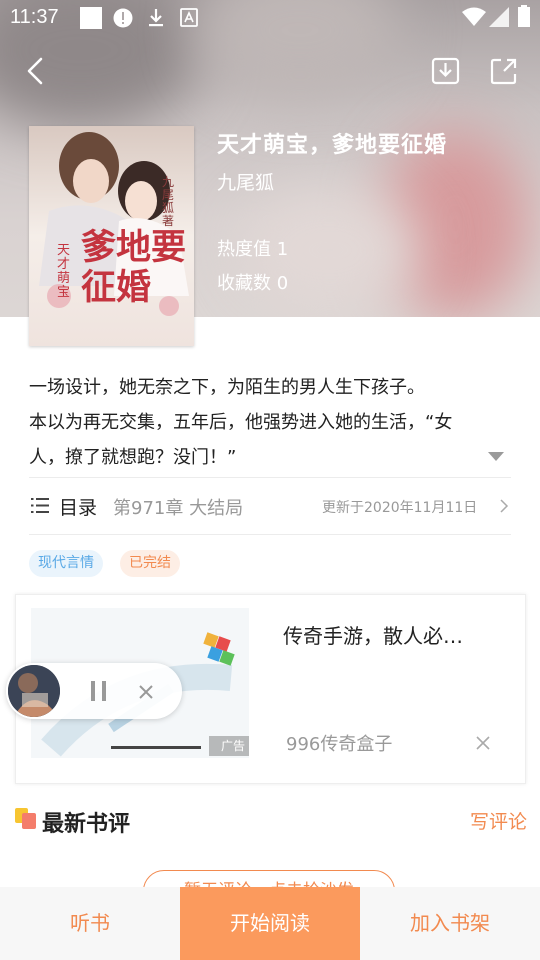 The image size is (540, 960). I want to click on chevron-right-icon, so click(504, 505).